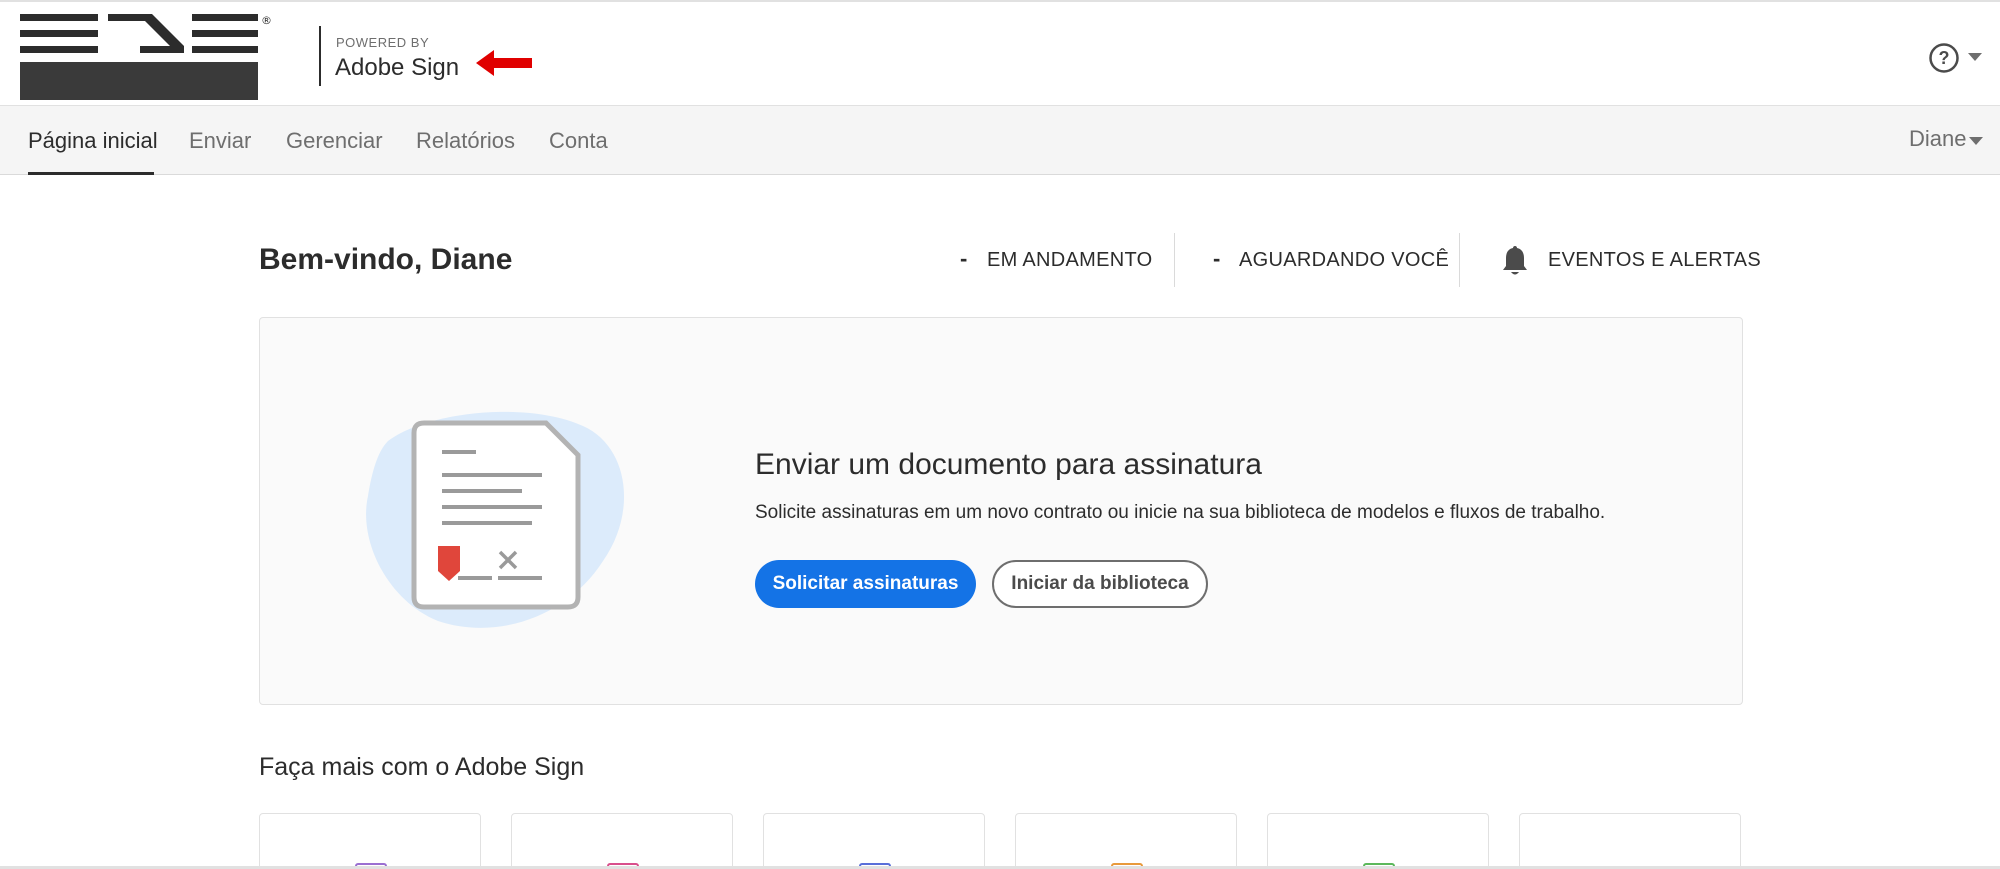  Describe the element at coordinates (334, 141) in the screenshot. I see `tab-gerenciar: Gerenciar` at that location.